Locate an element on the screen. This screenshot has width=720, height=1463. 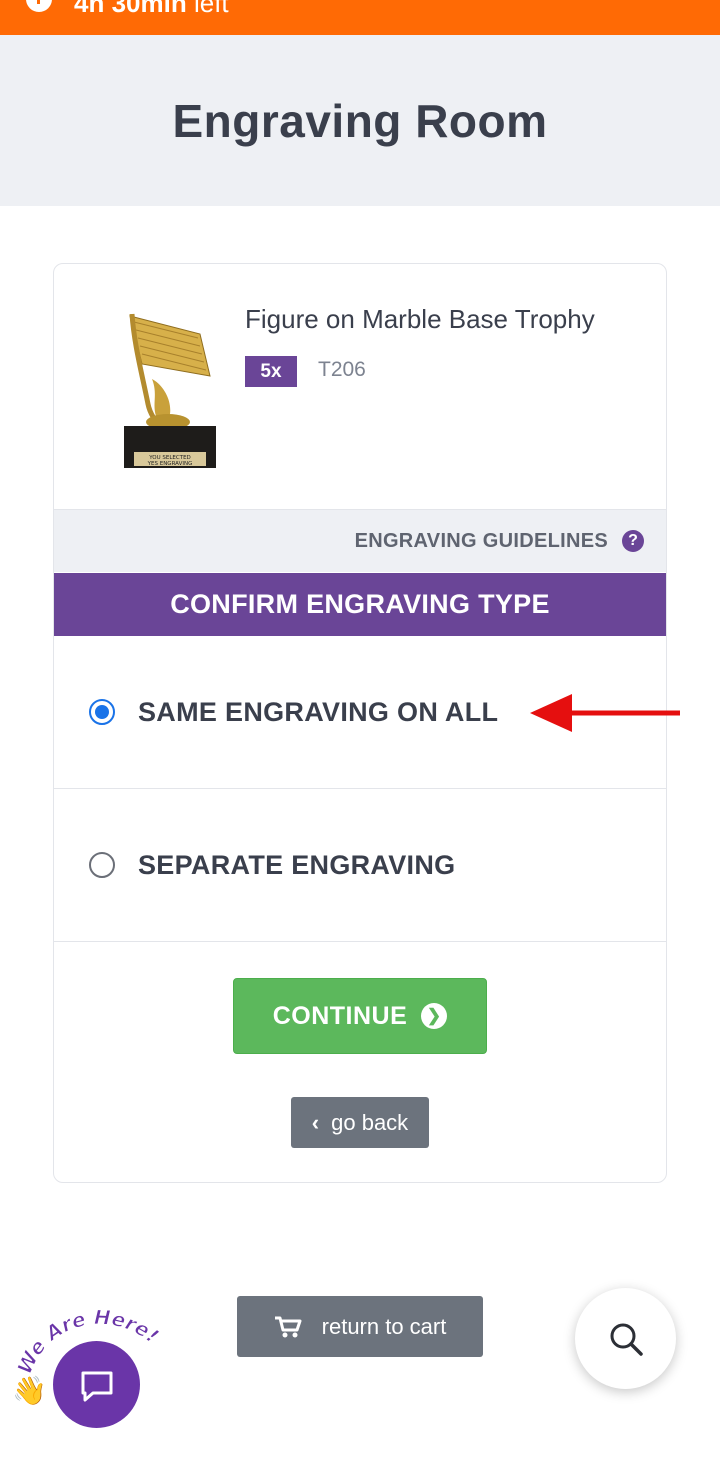
return-to-cart-button: return to cart is located at coordinates (360, 1326).